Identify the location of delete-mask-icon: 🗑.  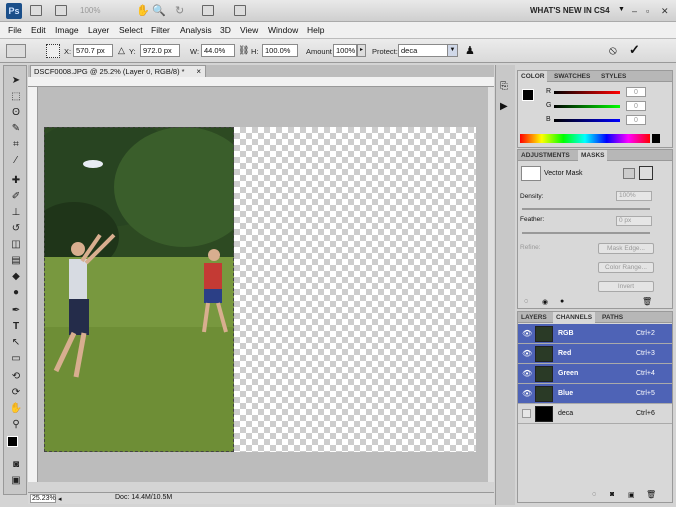
(647, 301).